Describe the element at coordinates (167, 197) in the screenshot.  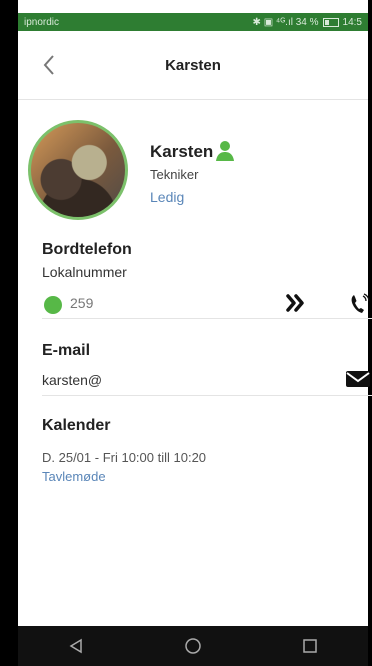
I see `presence-status: Ledig` at that location.